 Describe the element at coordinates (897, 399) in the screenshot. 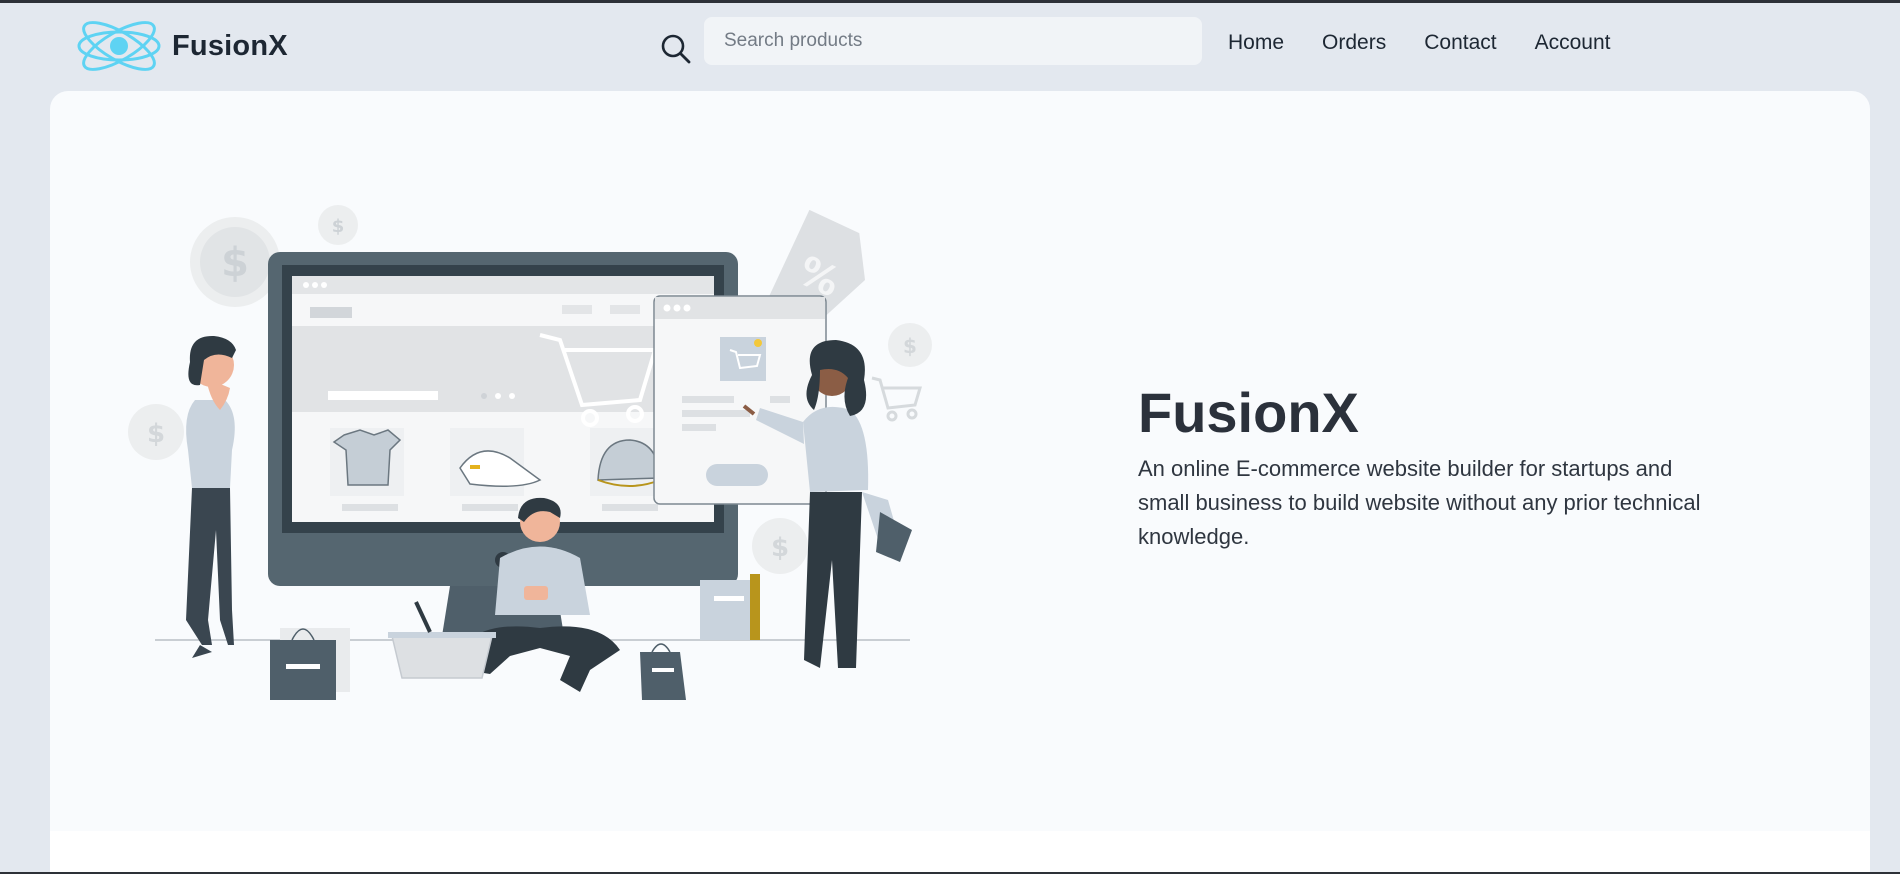

I see `cart-icon` at that location.